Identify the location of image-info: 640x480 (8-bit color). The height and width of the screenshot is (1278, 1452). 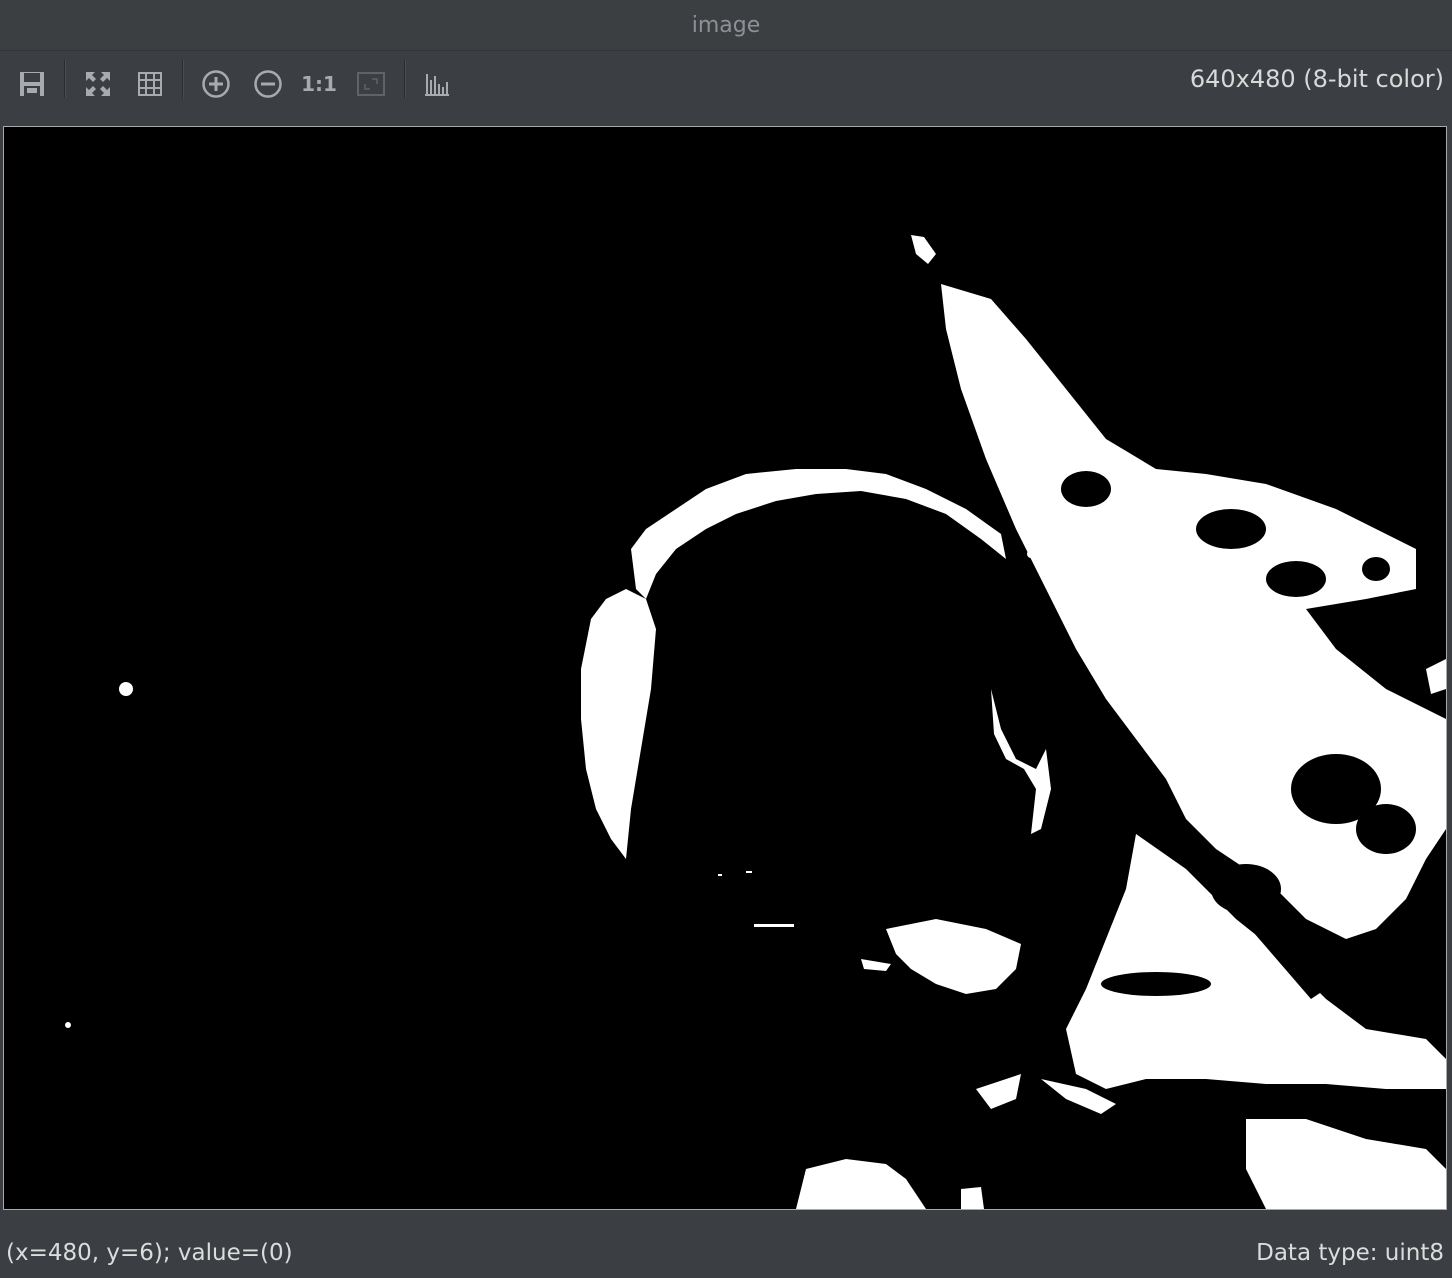
(1316, 79).